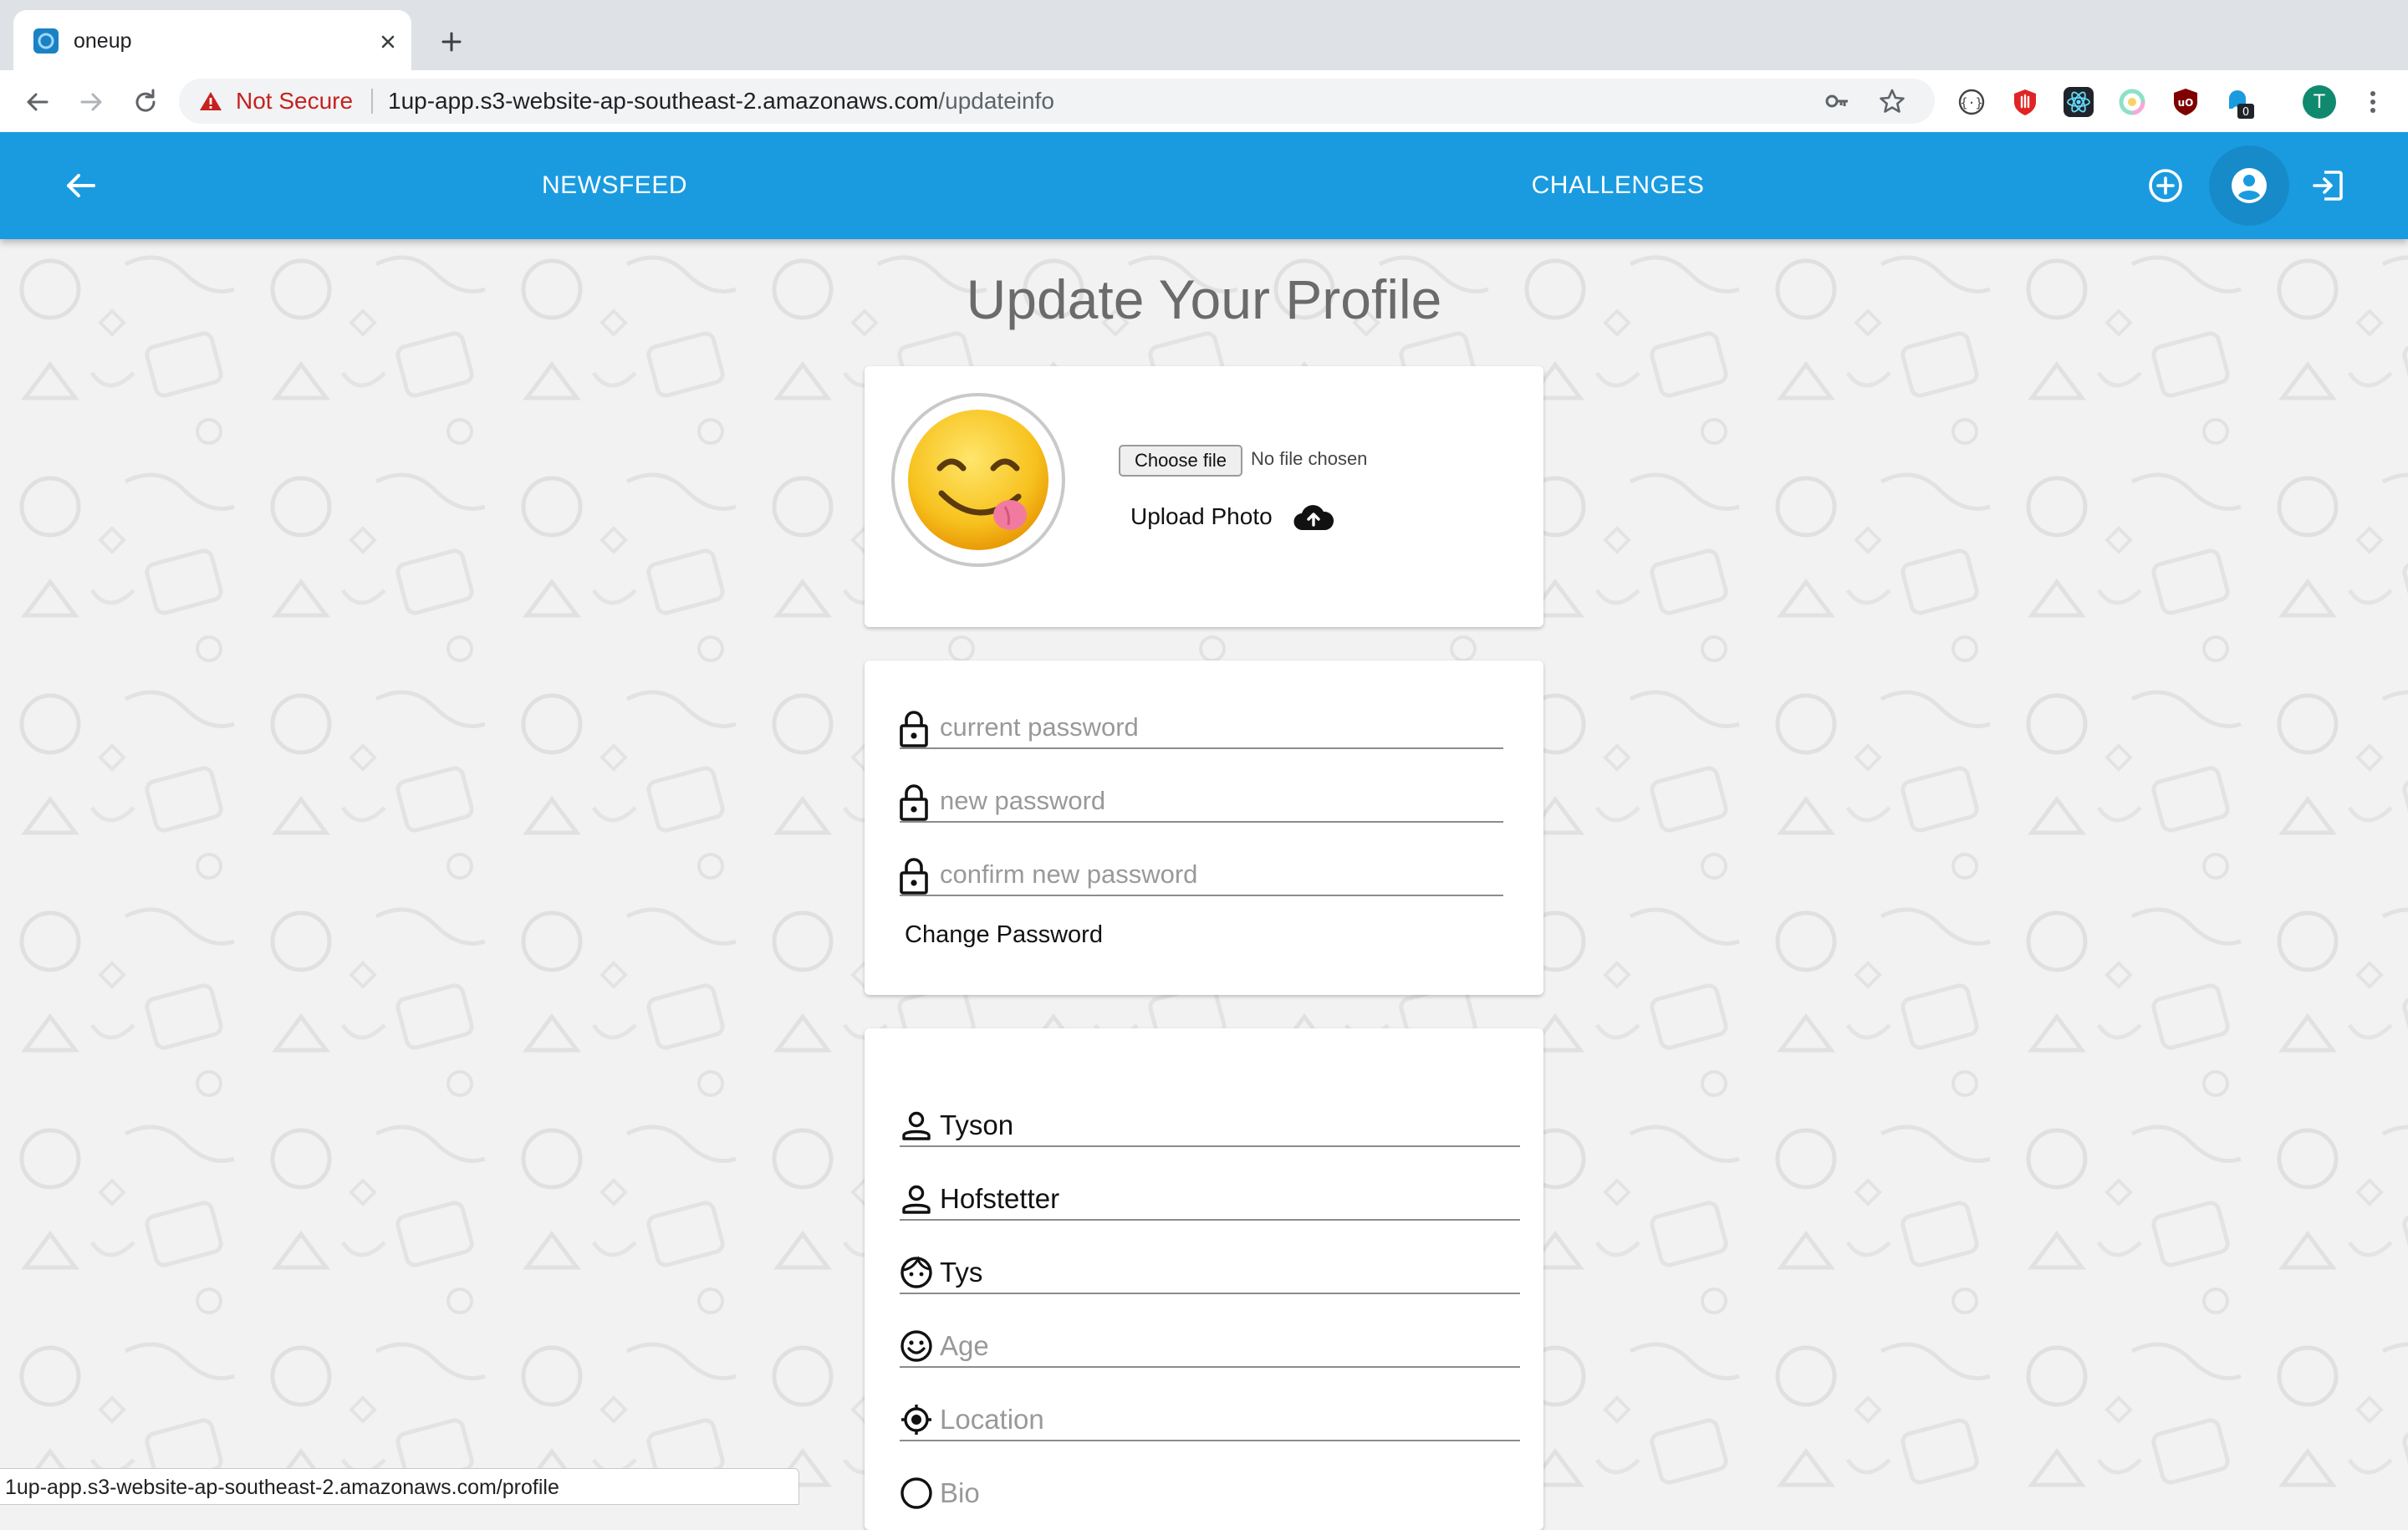 This screenshot has width=2408, height=1530. I want to click on change-password-button: Change Password, so click(1004, 934).